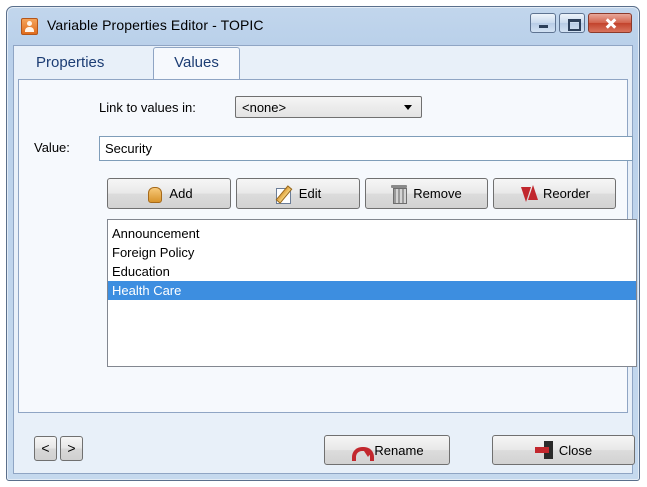  Describe the element at coordinates (372, 290) in the screenshot. I see `list-item-selected: Health Care` at that location.